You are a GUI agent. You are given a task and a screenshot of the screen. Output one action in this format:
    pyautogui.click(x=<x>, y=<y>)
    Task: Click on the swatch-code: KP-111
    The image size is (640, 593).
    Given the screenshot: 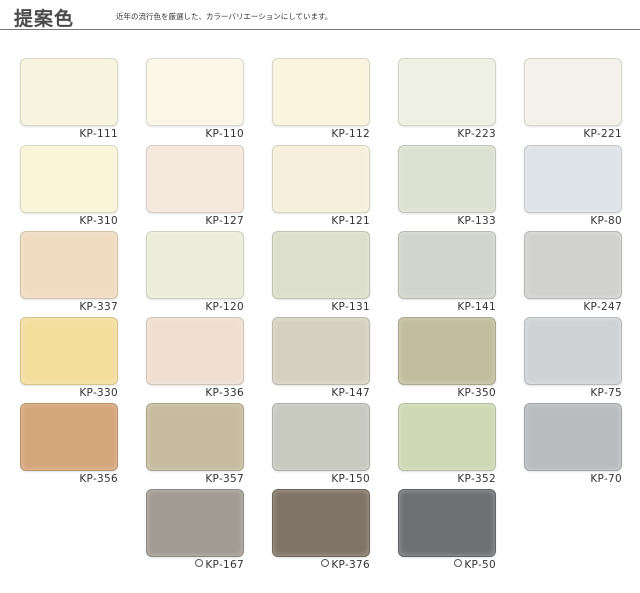 What is the action you would take?
    pyautogui.click(x=98, y=134)
    